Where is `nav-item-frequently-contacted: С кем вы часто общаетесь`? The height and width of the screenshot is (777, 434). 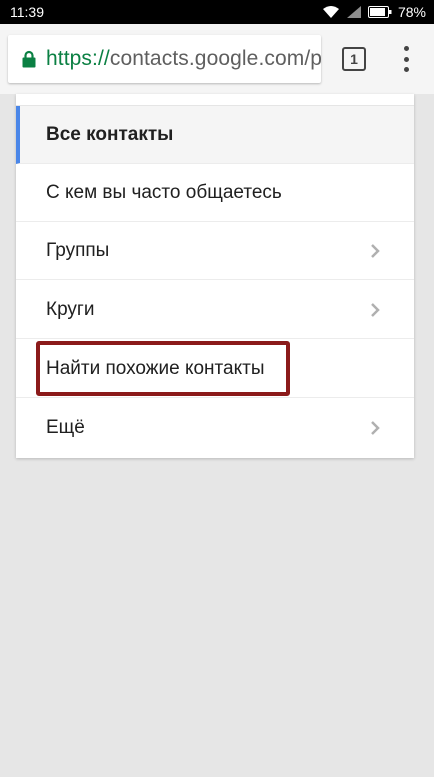
nav-item-frequently-contacted: С кем вы часто общаетесь is located at coordinates (215, 193).